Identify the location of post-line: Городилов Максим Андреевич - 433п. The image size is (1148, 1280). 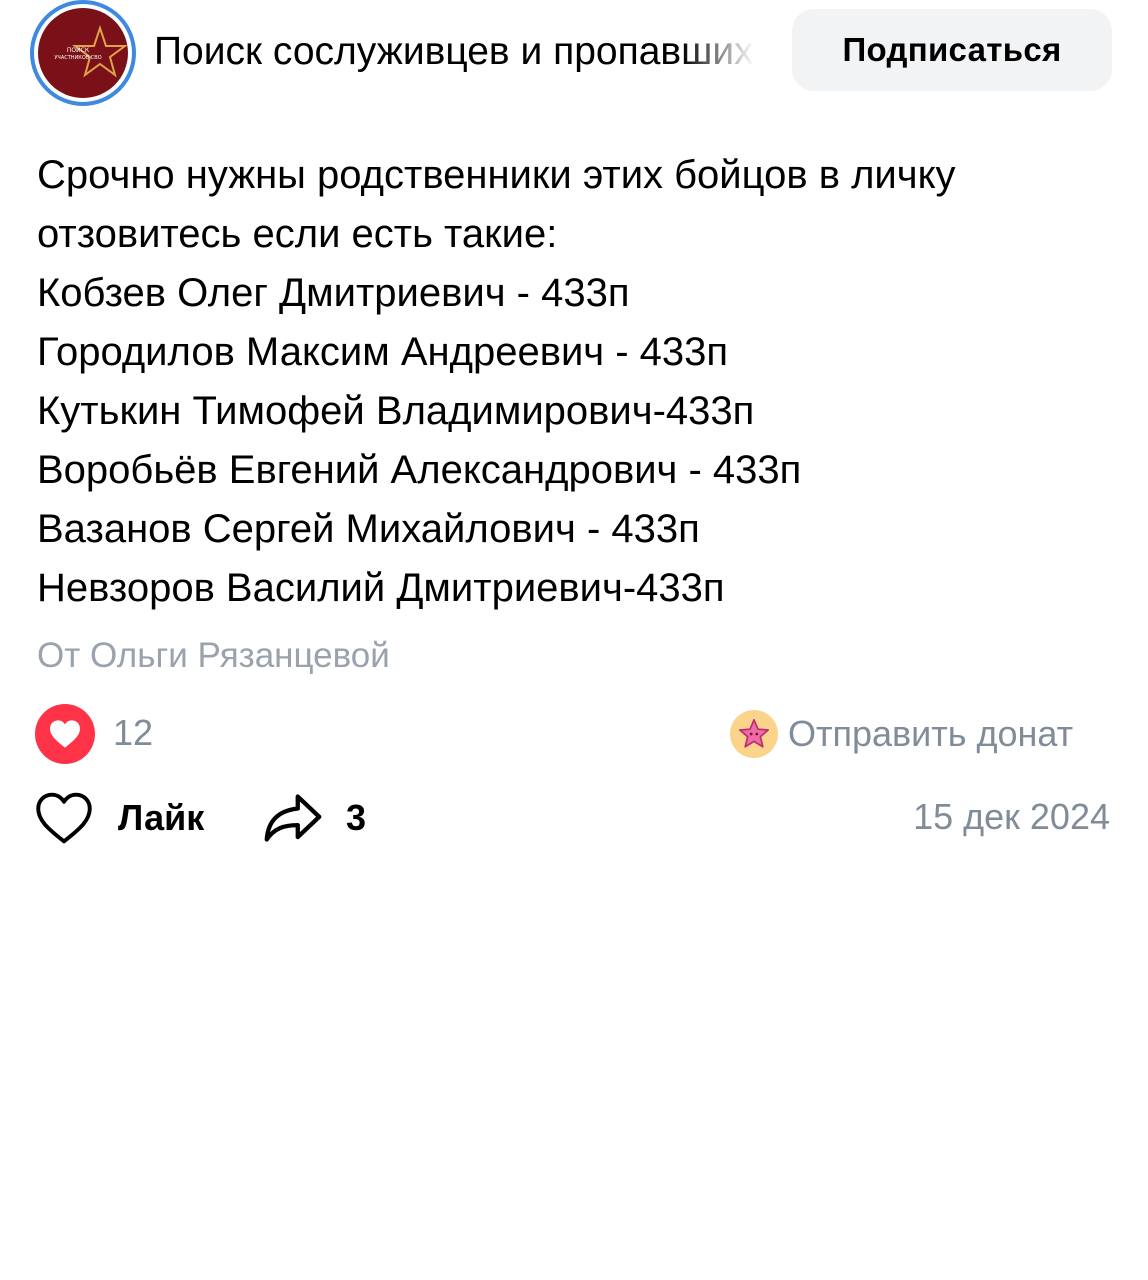
(383, 352).